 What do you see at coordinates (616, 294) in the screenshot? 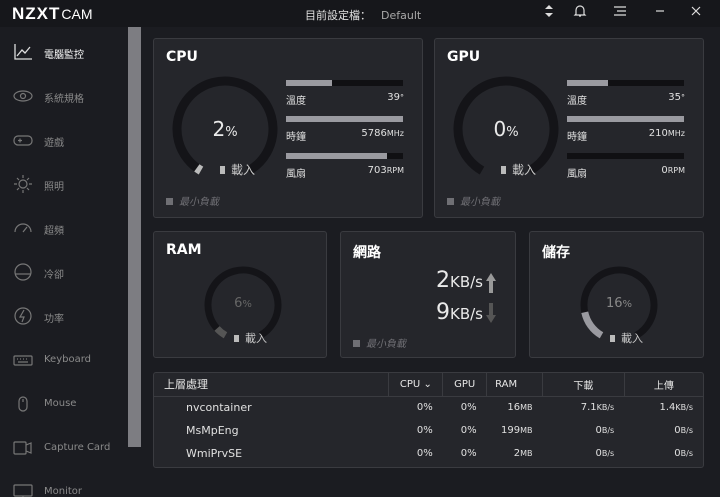
I see `storage-card: 儲存 16% 載入` at bounding box center [616, 294].